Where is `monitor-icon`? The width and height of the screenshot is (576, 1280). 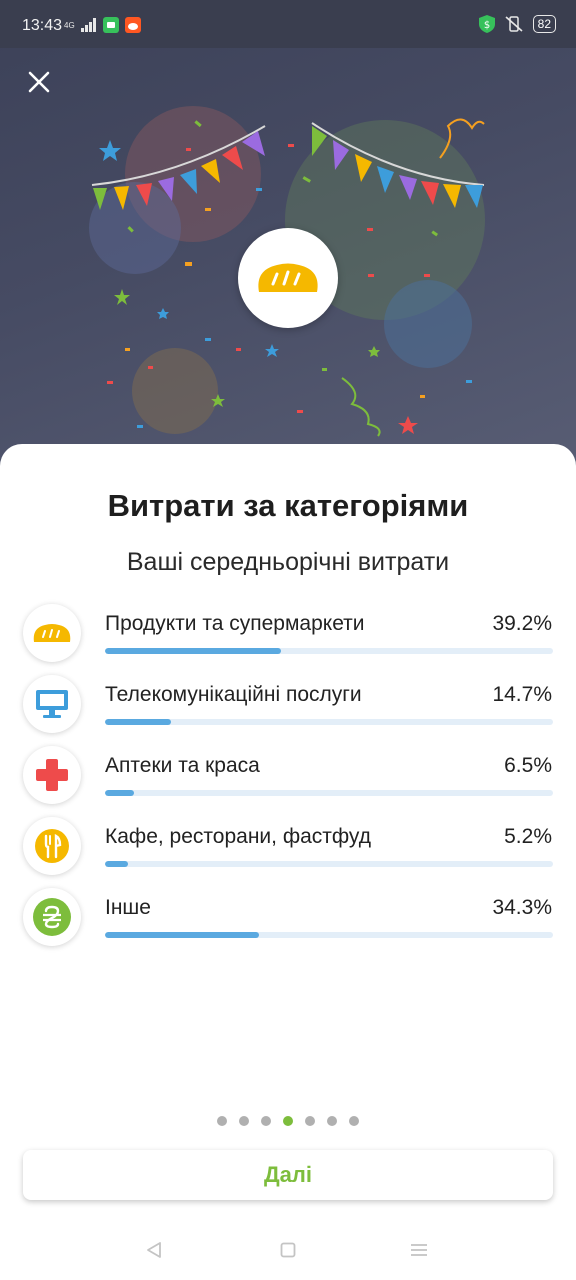 monitor-icon is located at coordinates (52, 704).